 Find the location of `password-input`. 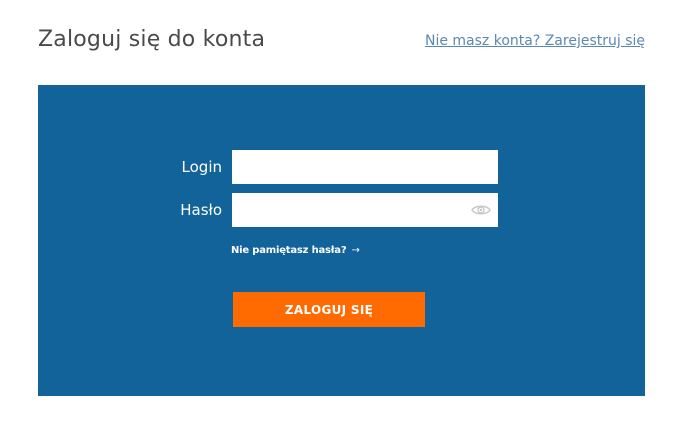

password-input is located at coordinates (365, 210).